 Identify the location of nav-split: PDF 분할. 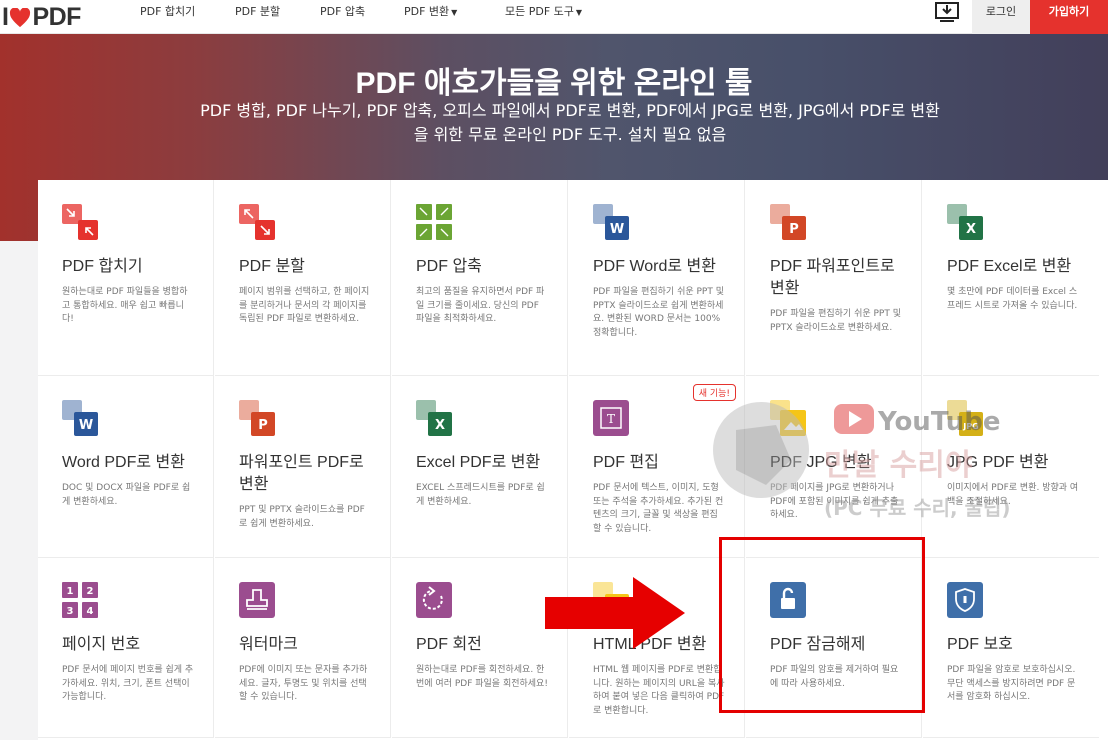
(257, 17).